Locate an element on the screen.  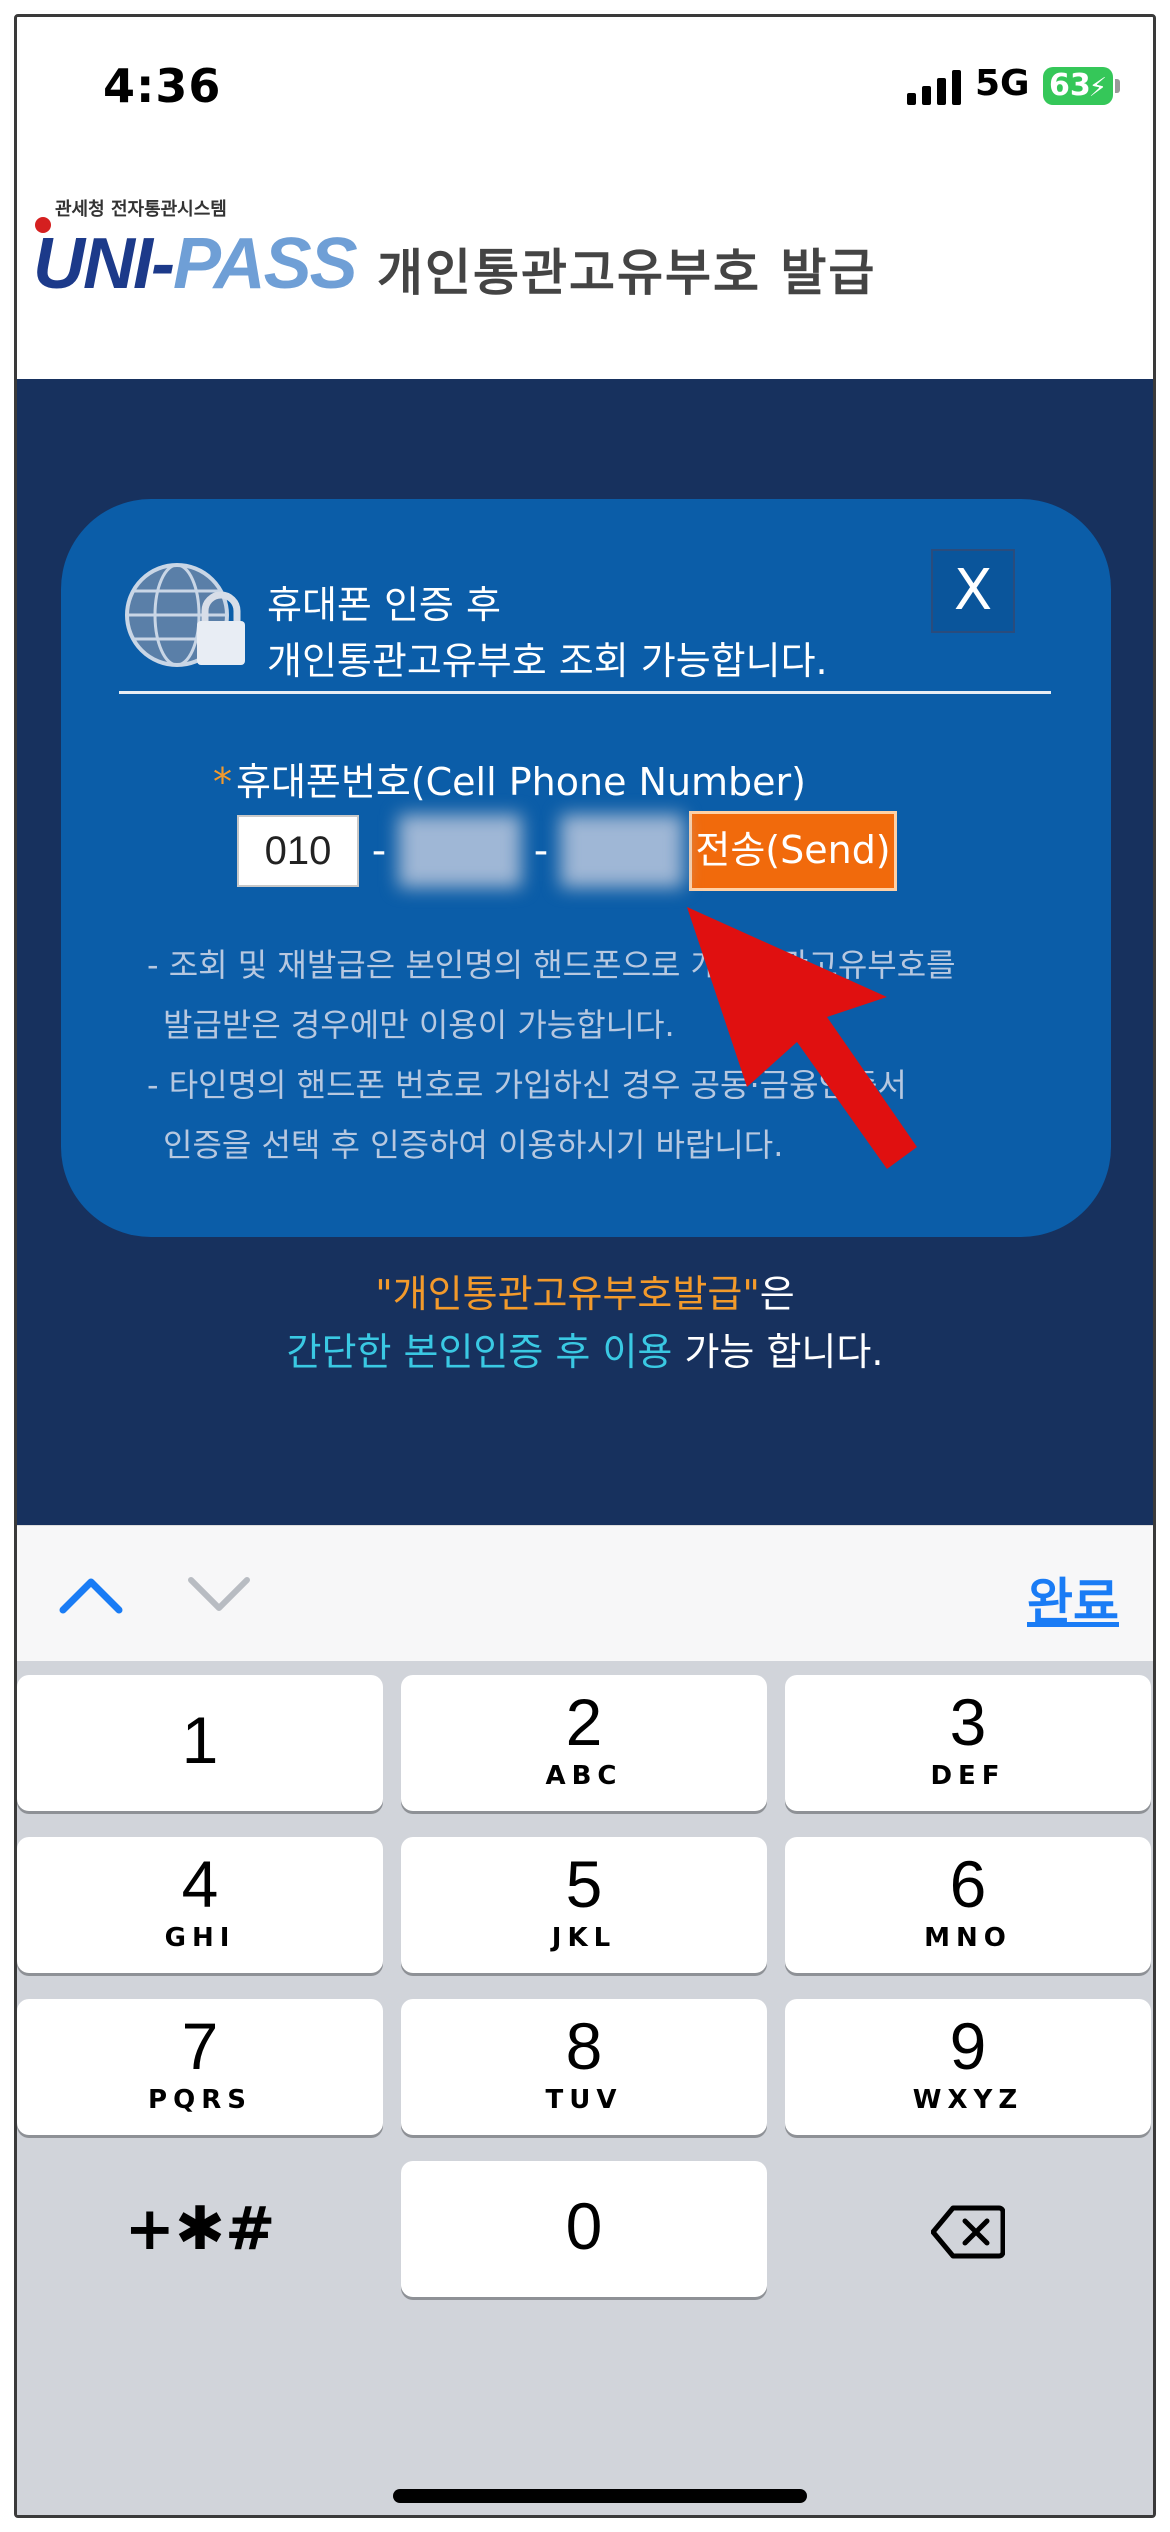
key-4: 4 GHI is located at coordinates (200, 1905).